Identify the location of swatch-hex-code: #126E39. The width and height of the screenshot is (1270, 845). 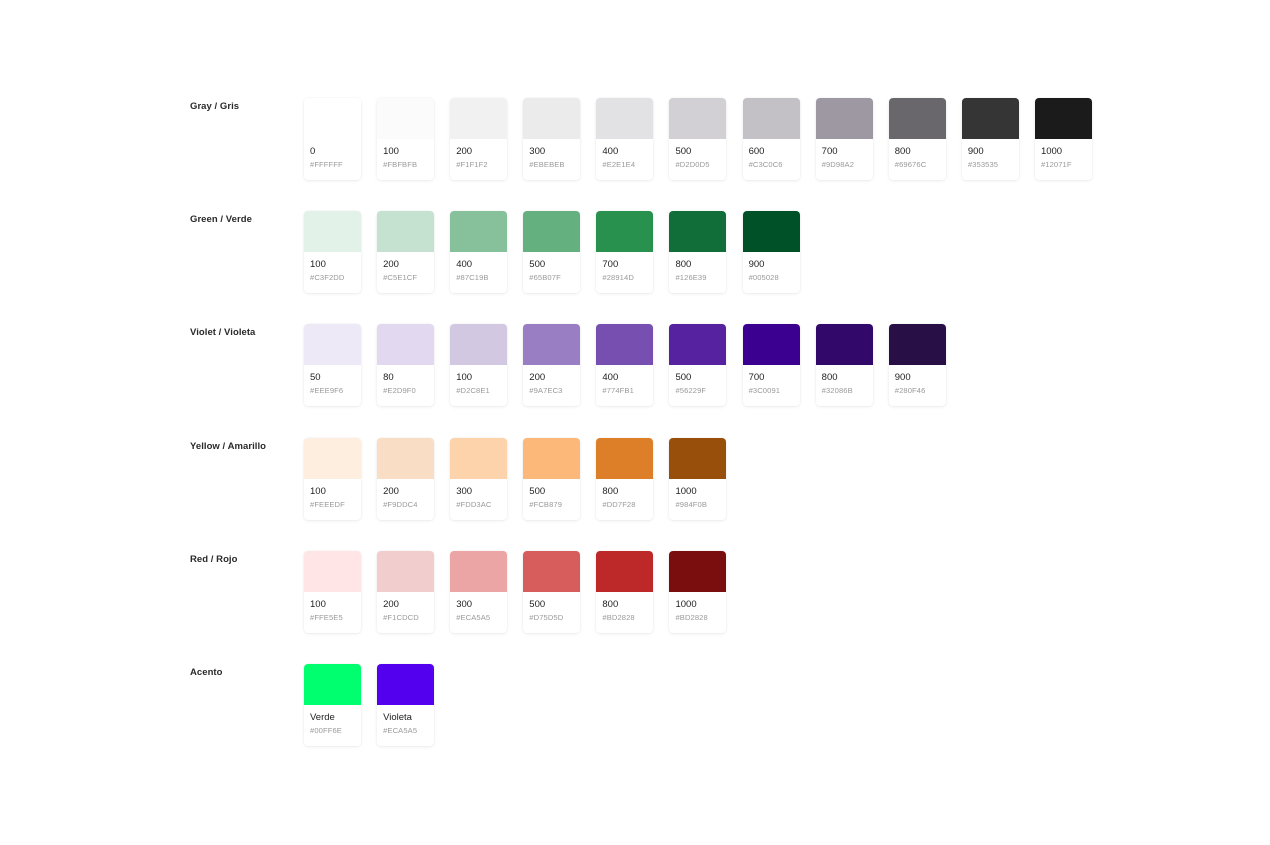
(691, 278).